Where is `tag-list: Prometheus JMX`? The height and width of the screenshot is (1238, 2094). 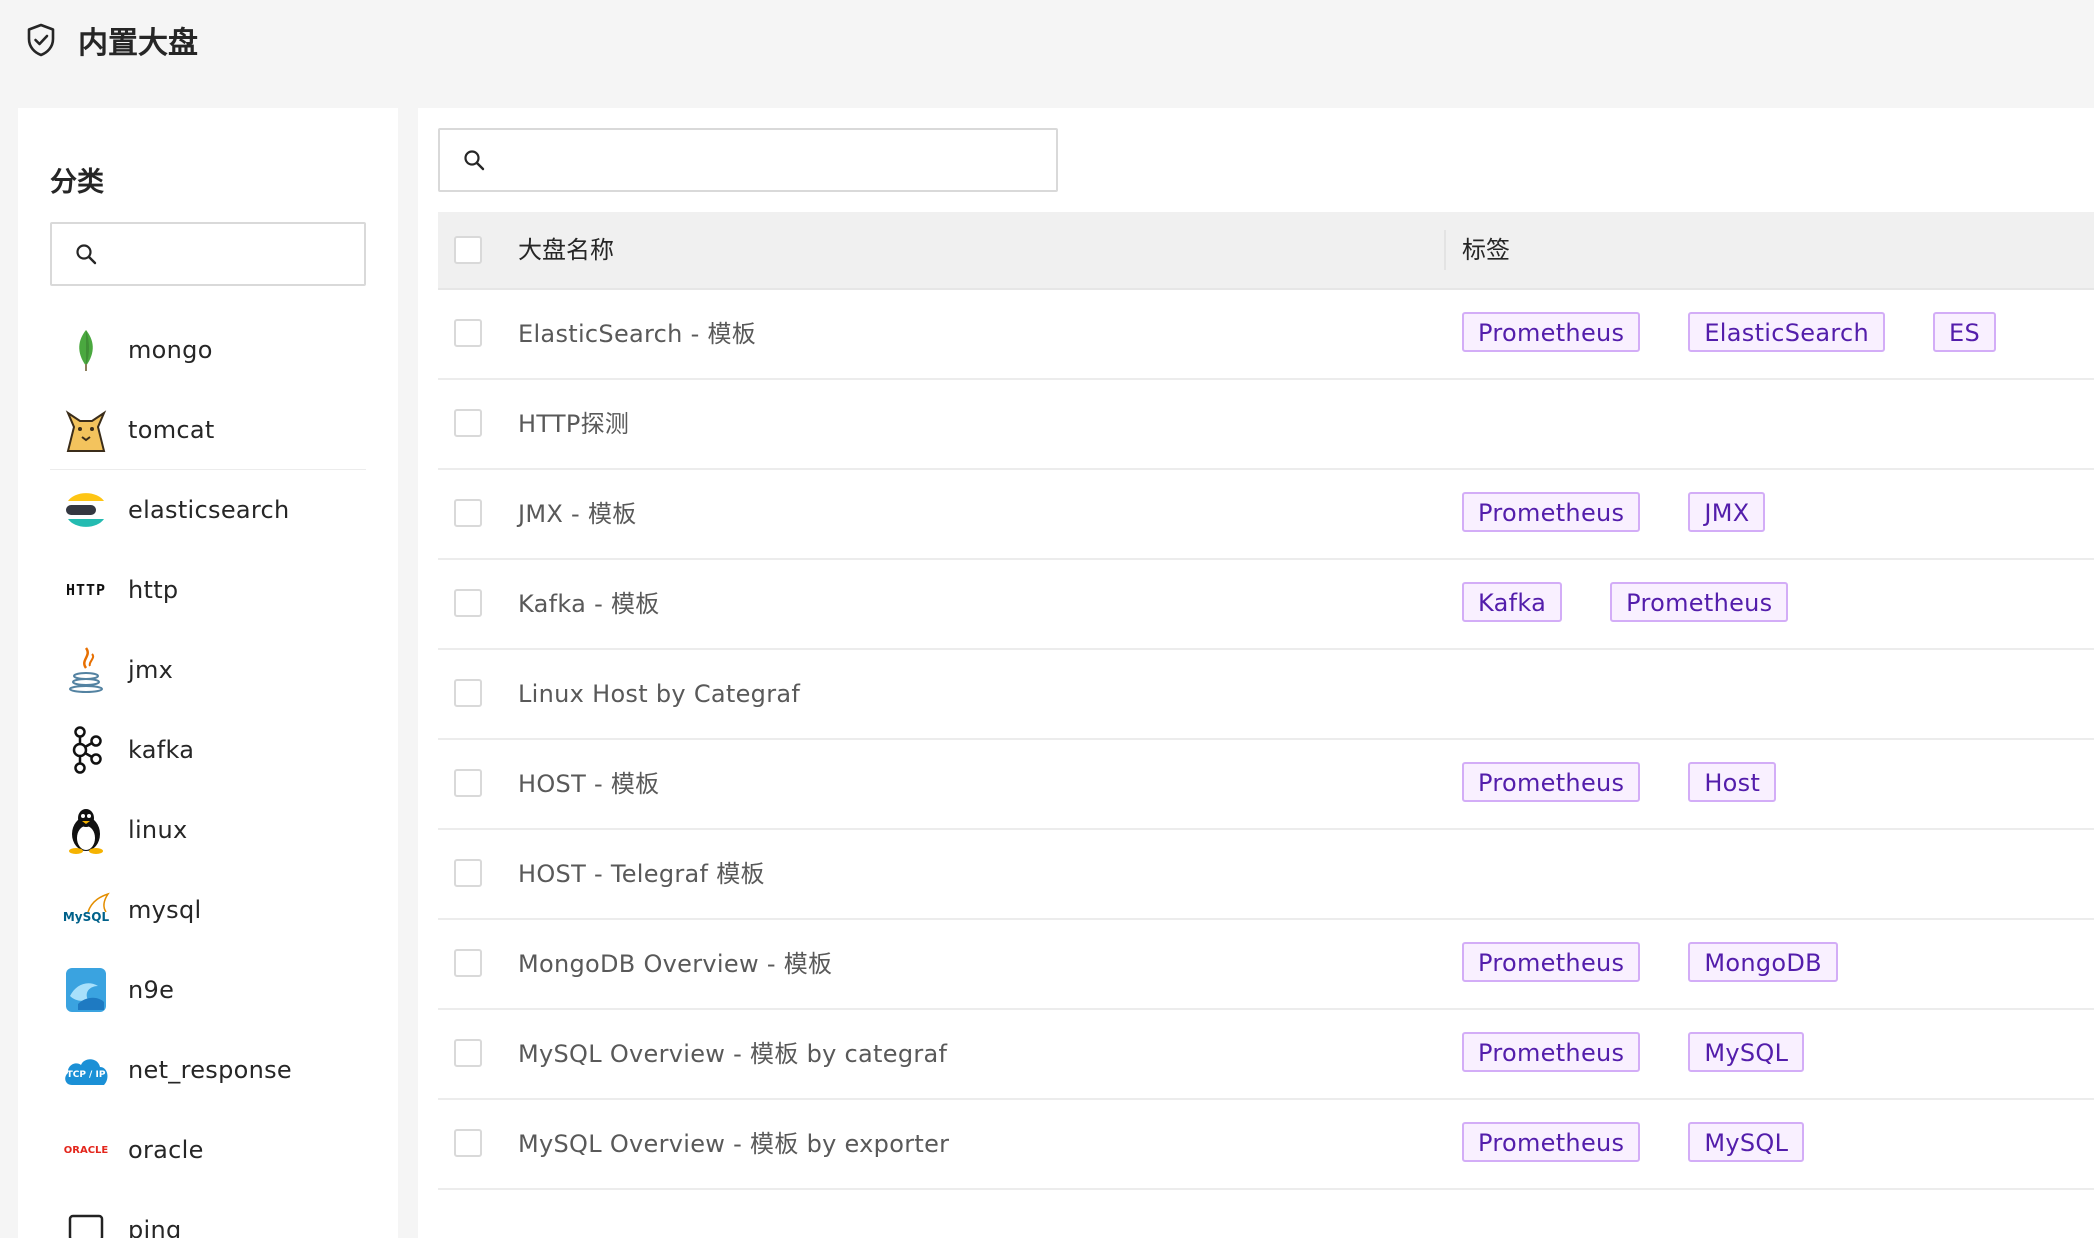 tag-list: Prometheus JMX is located at coordinates (1637, 512).